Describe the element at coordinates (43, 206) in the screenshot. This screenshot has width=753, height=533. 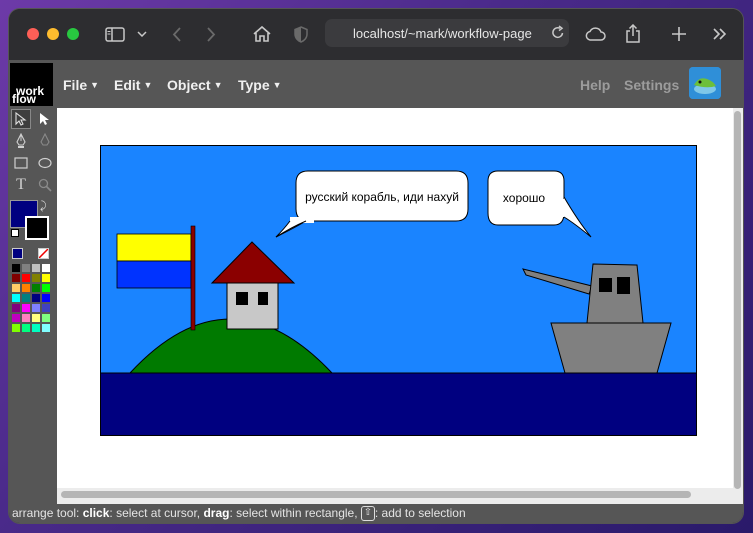
I see `swap-colors-icon: ⤸` at that location.